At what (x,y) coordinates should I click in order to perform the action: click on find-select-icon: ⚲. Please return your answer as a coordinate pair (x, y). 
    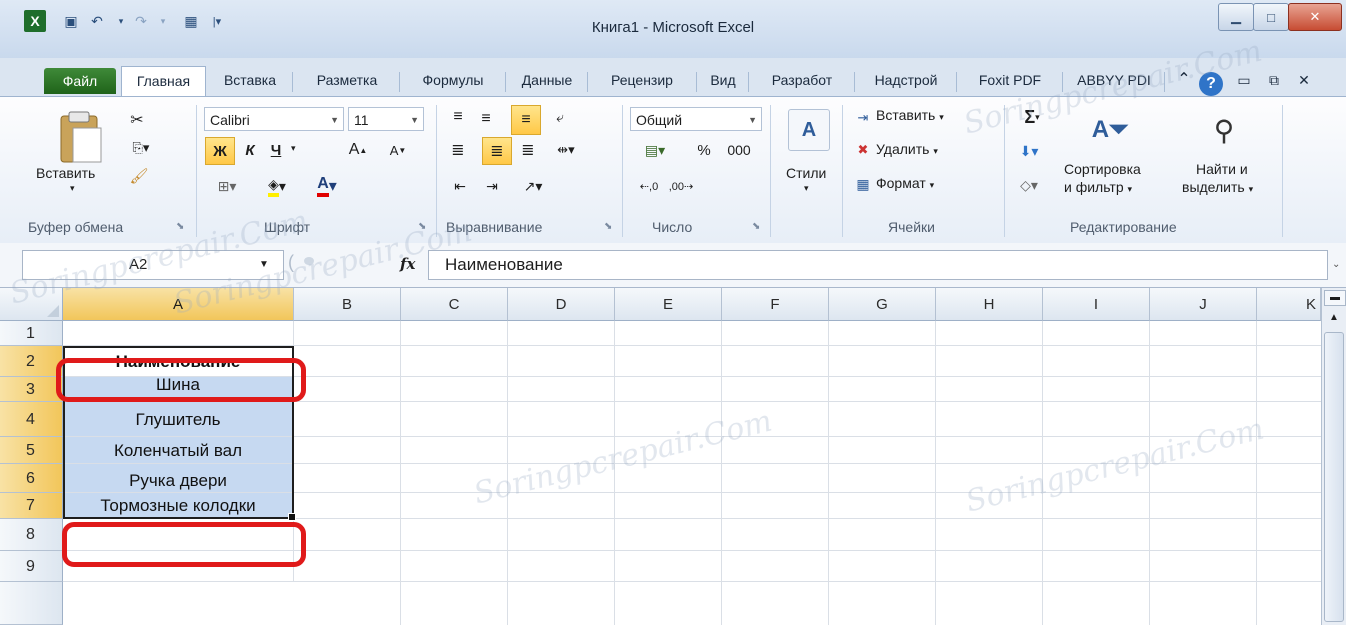
    Looking at the image, I should click on (1224, 130).